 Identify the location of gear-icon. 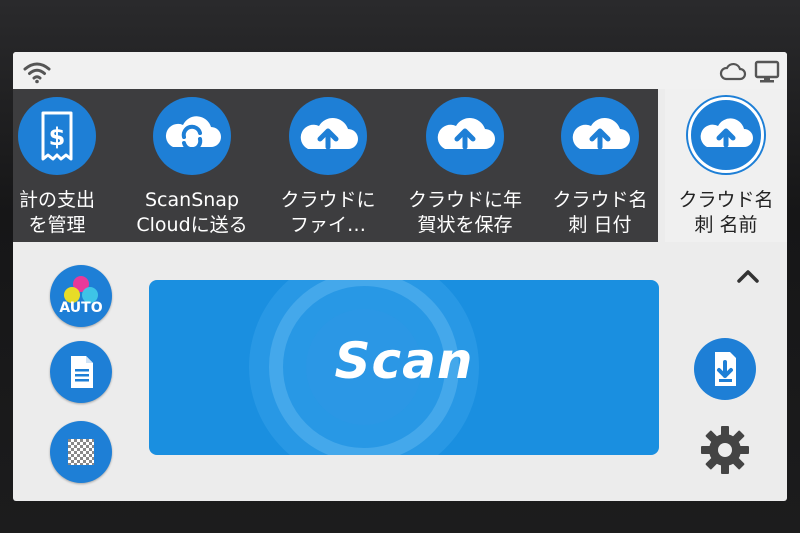
(725, 450).